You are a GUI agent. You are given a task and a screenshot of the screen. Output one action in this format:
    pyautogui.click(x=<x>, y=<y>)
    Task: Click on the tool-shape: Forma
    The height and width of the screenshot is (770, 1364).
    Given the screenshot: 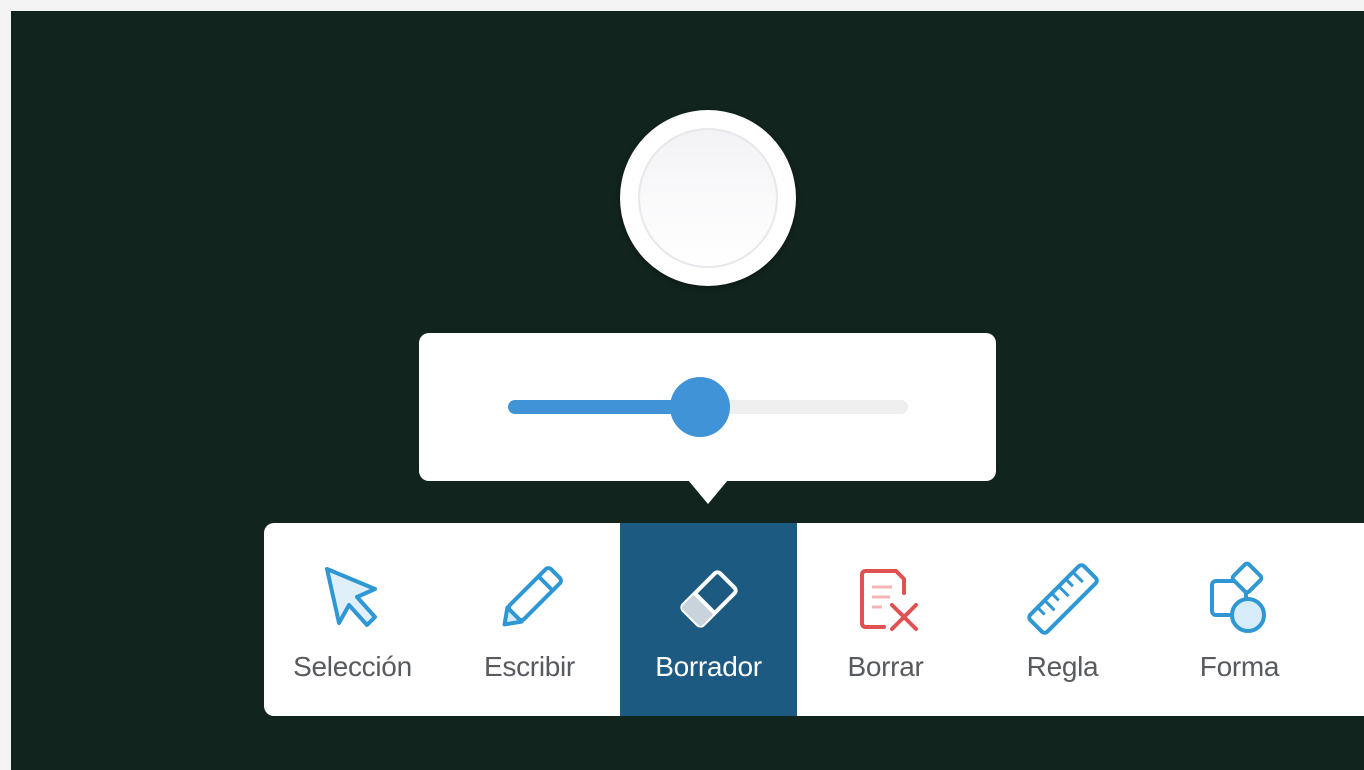 What is the action you would take?
    pyautogui.click(x=1239, y=619)
    